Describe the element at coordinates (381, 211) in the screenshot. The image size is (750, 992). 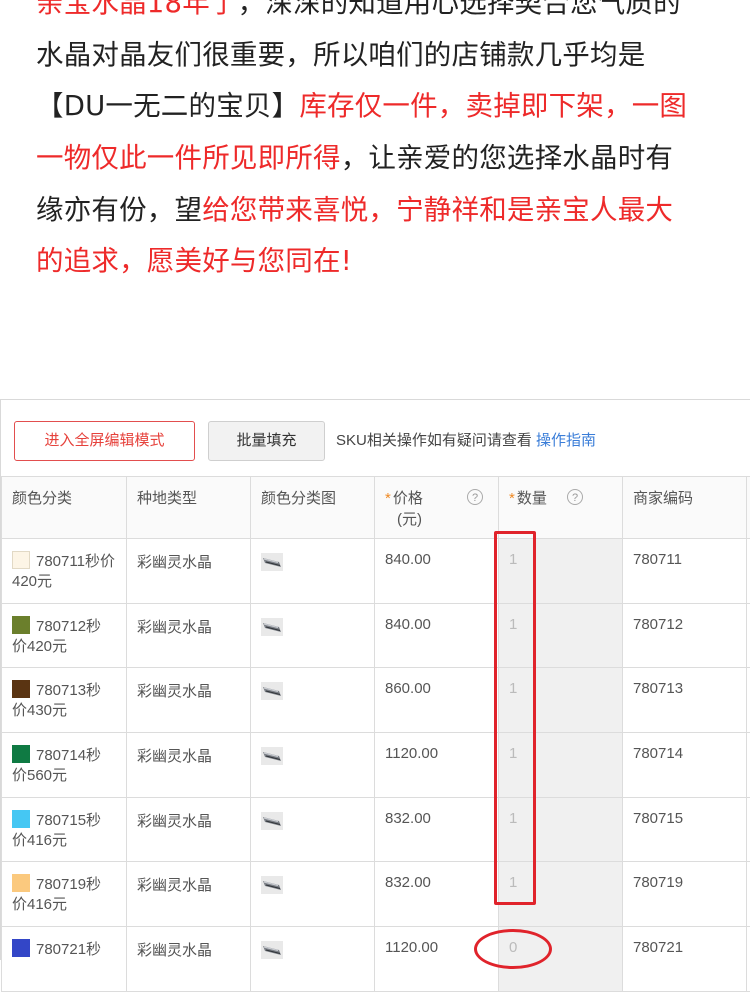
I see `intro-line-5: 缘亦有份，望给您带来喜悦，宁静祥和是亲宝人最大` at that location.